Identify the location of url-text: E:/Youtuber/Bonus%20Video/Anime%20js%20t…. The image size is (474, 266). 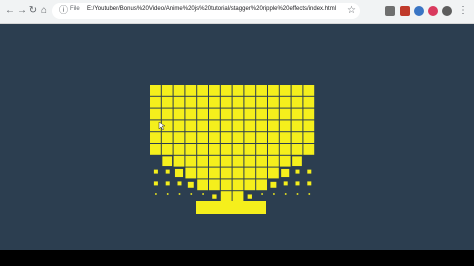
(211, 9).